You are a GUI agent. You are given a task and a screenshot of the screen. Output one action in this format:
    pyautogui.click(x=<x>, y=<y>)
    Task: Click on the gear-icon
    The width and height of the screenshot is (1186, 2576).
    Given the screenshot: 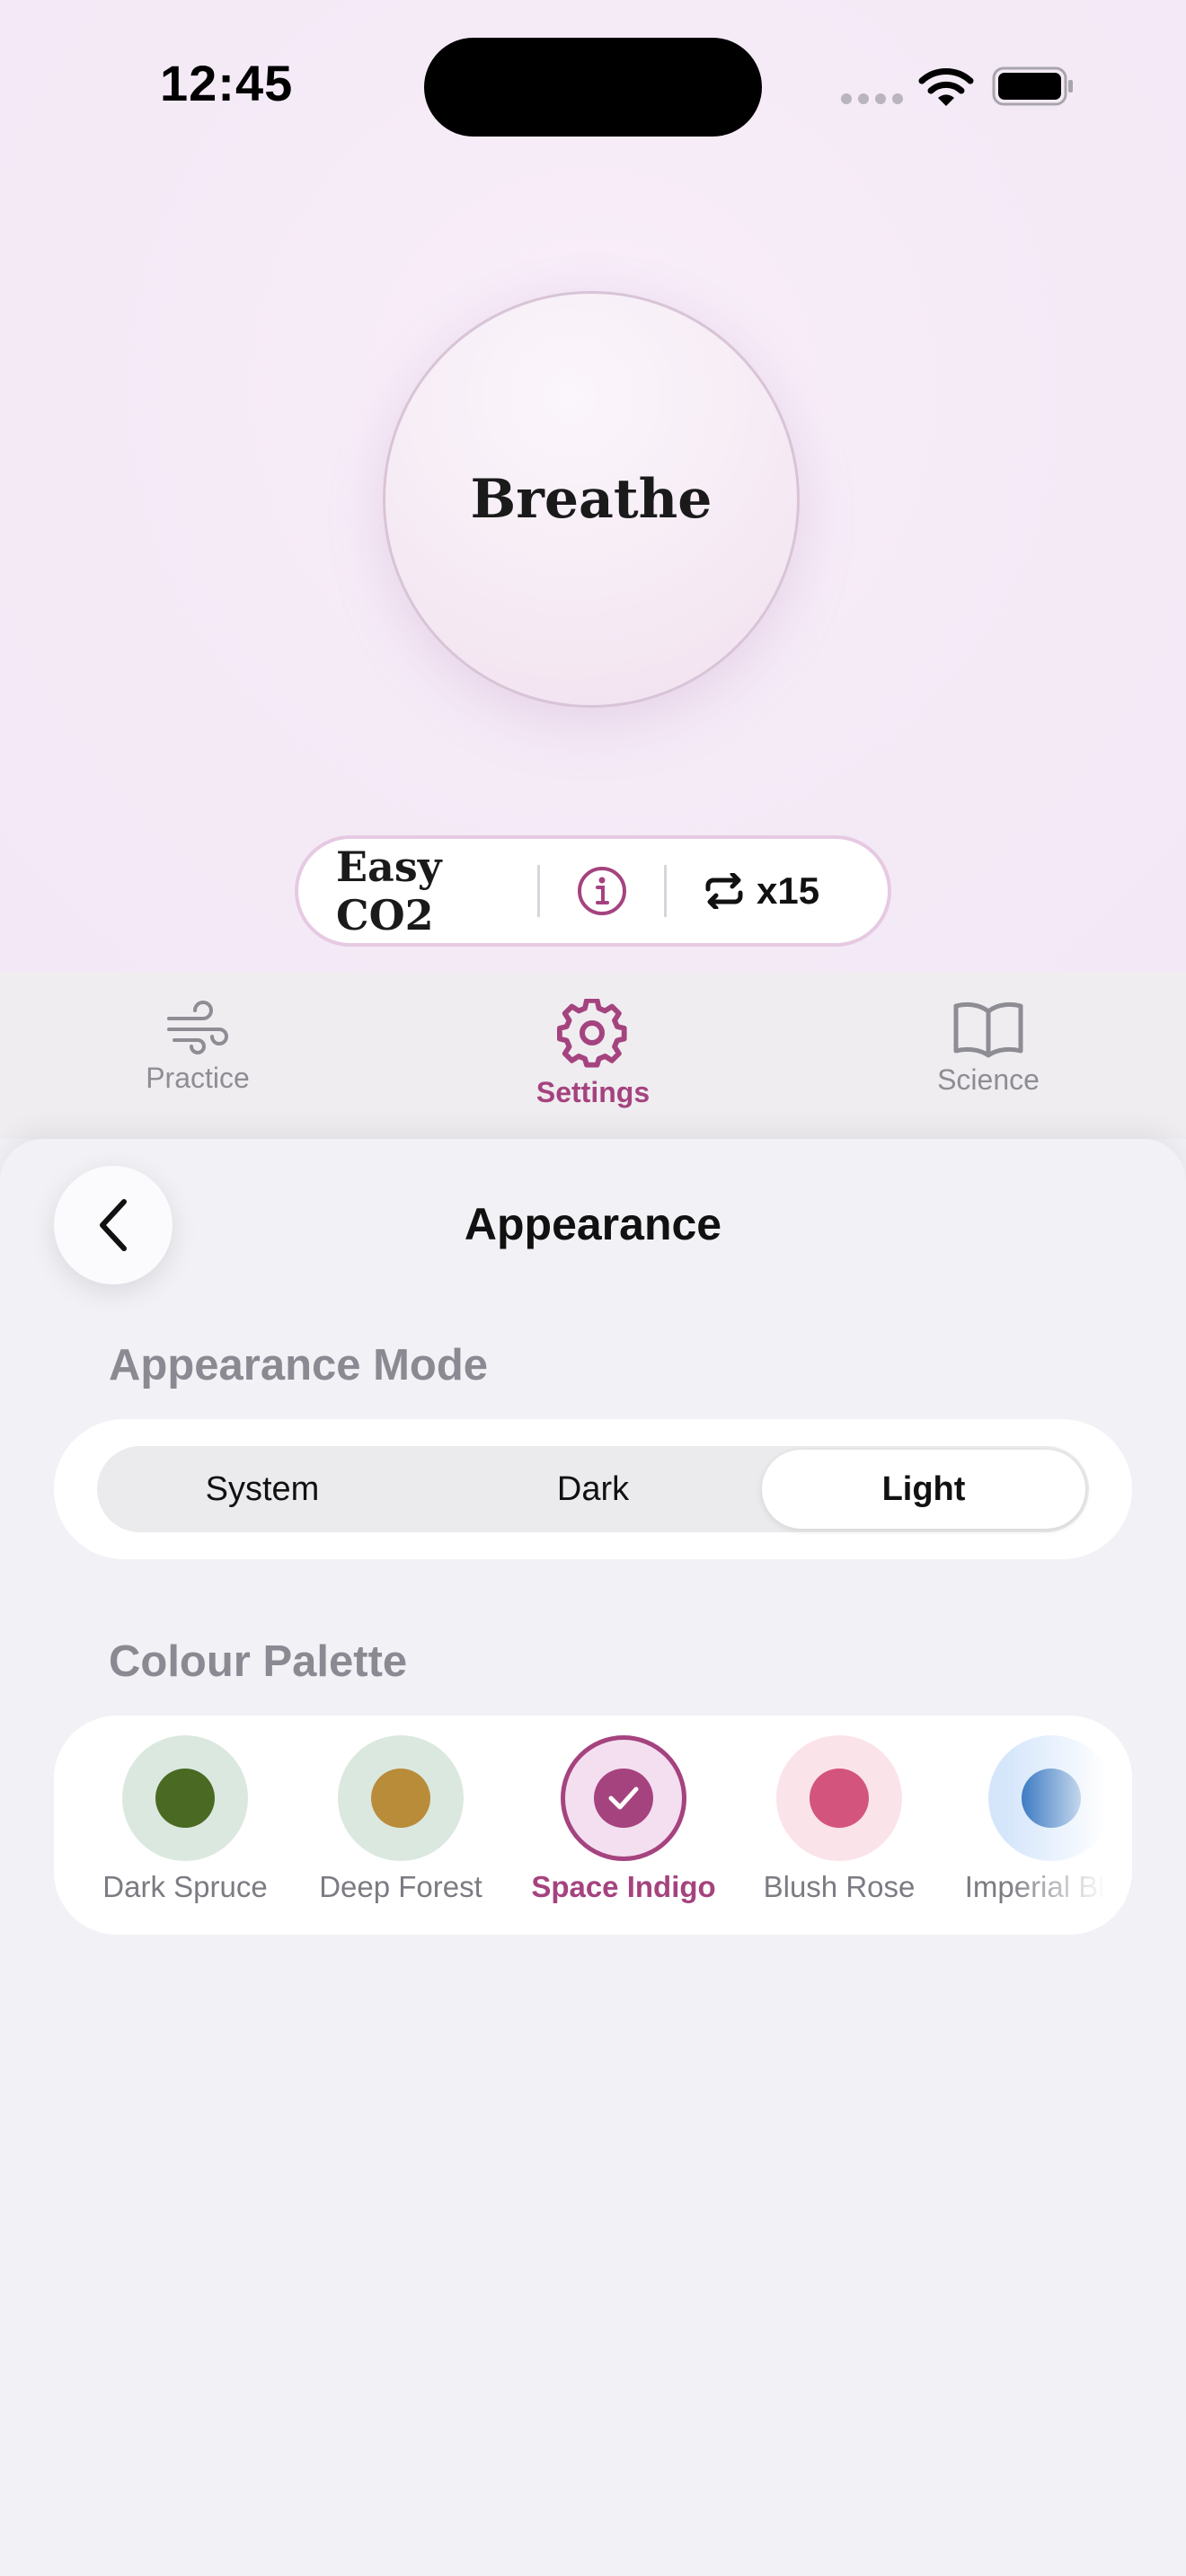 What is the action you would take?
    pyautogui.click(x=592, y=1033)
    